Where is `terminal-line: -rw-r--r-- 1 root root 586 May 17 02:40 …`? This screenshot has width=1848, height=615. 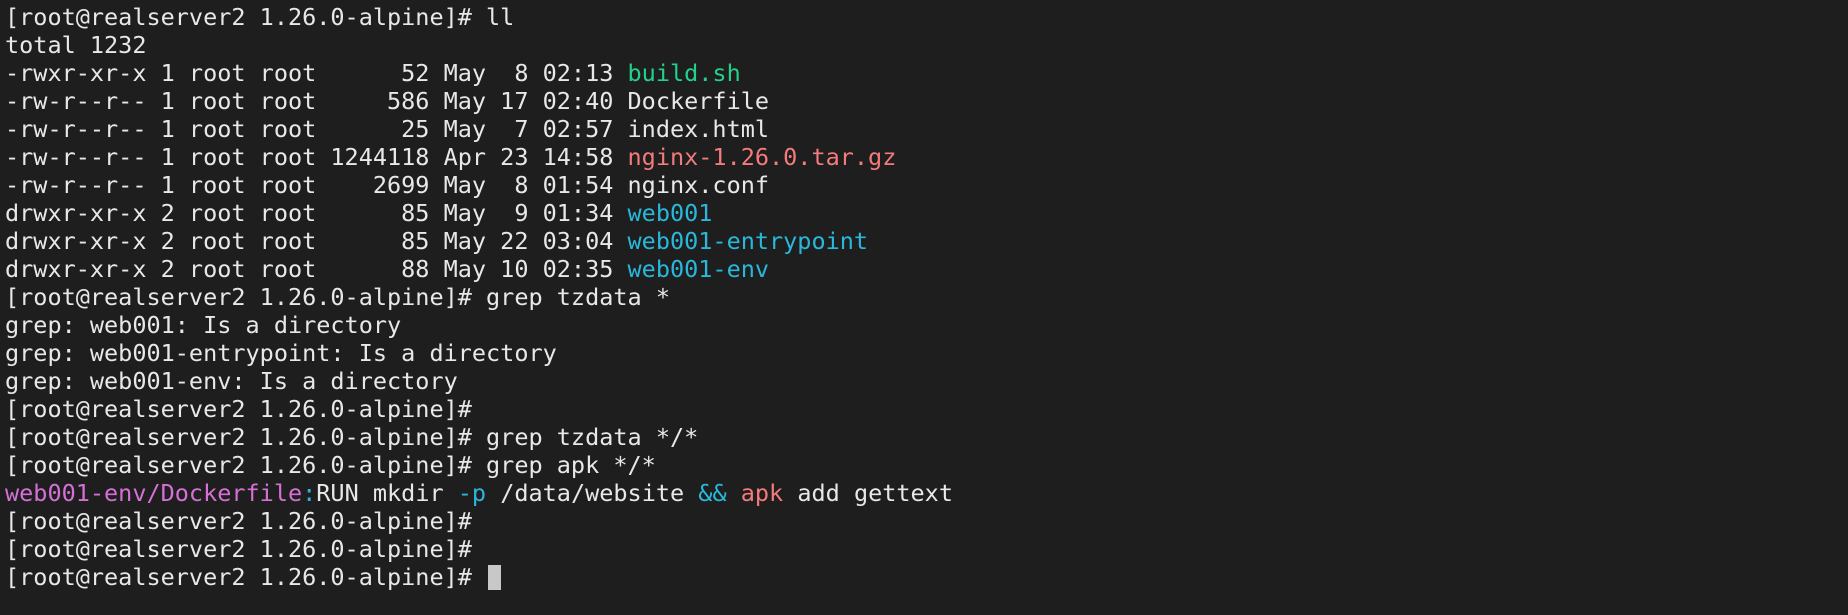
terminal-line: -rw-r--r-- 1 root root 586 May 17 02:40 … is located at coordinates (926, 101).